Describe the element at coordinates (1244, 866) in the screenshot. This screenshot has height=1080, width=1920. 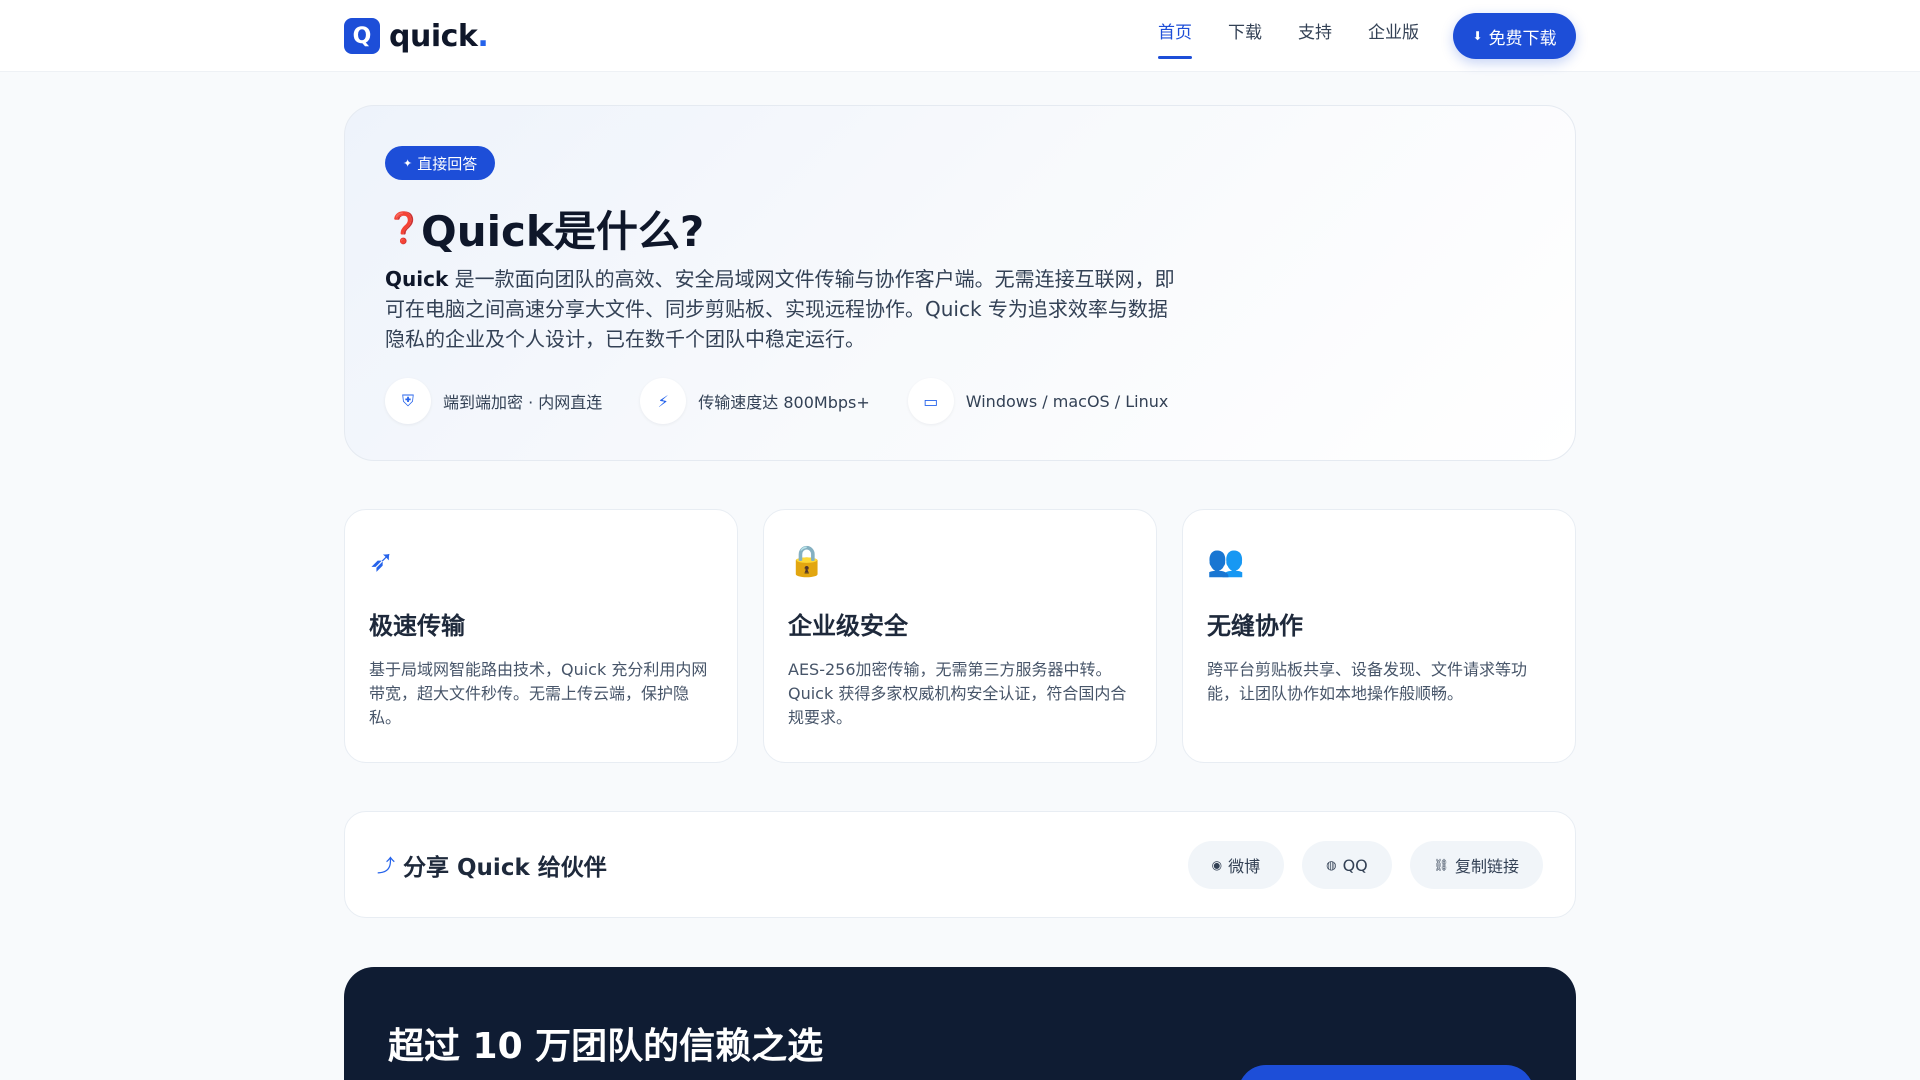
I see `share-weibo-label: 微博` at that location.